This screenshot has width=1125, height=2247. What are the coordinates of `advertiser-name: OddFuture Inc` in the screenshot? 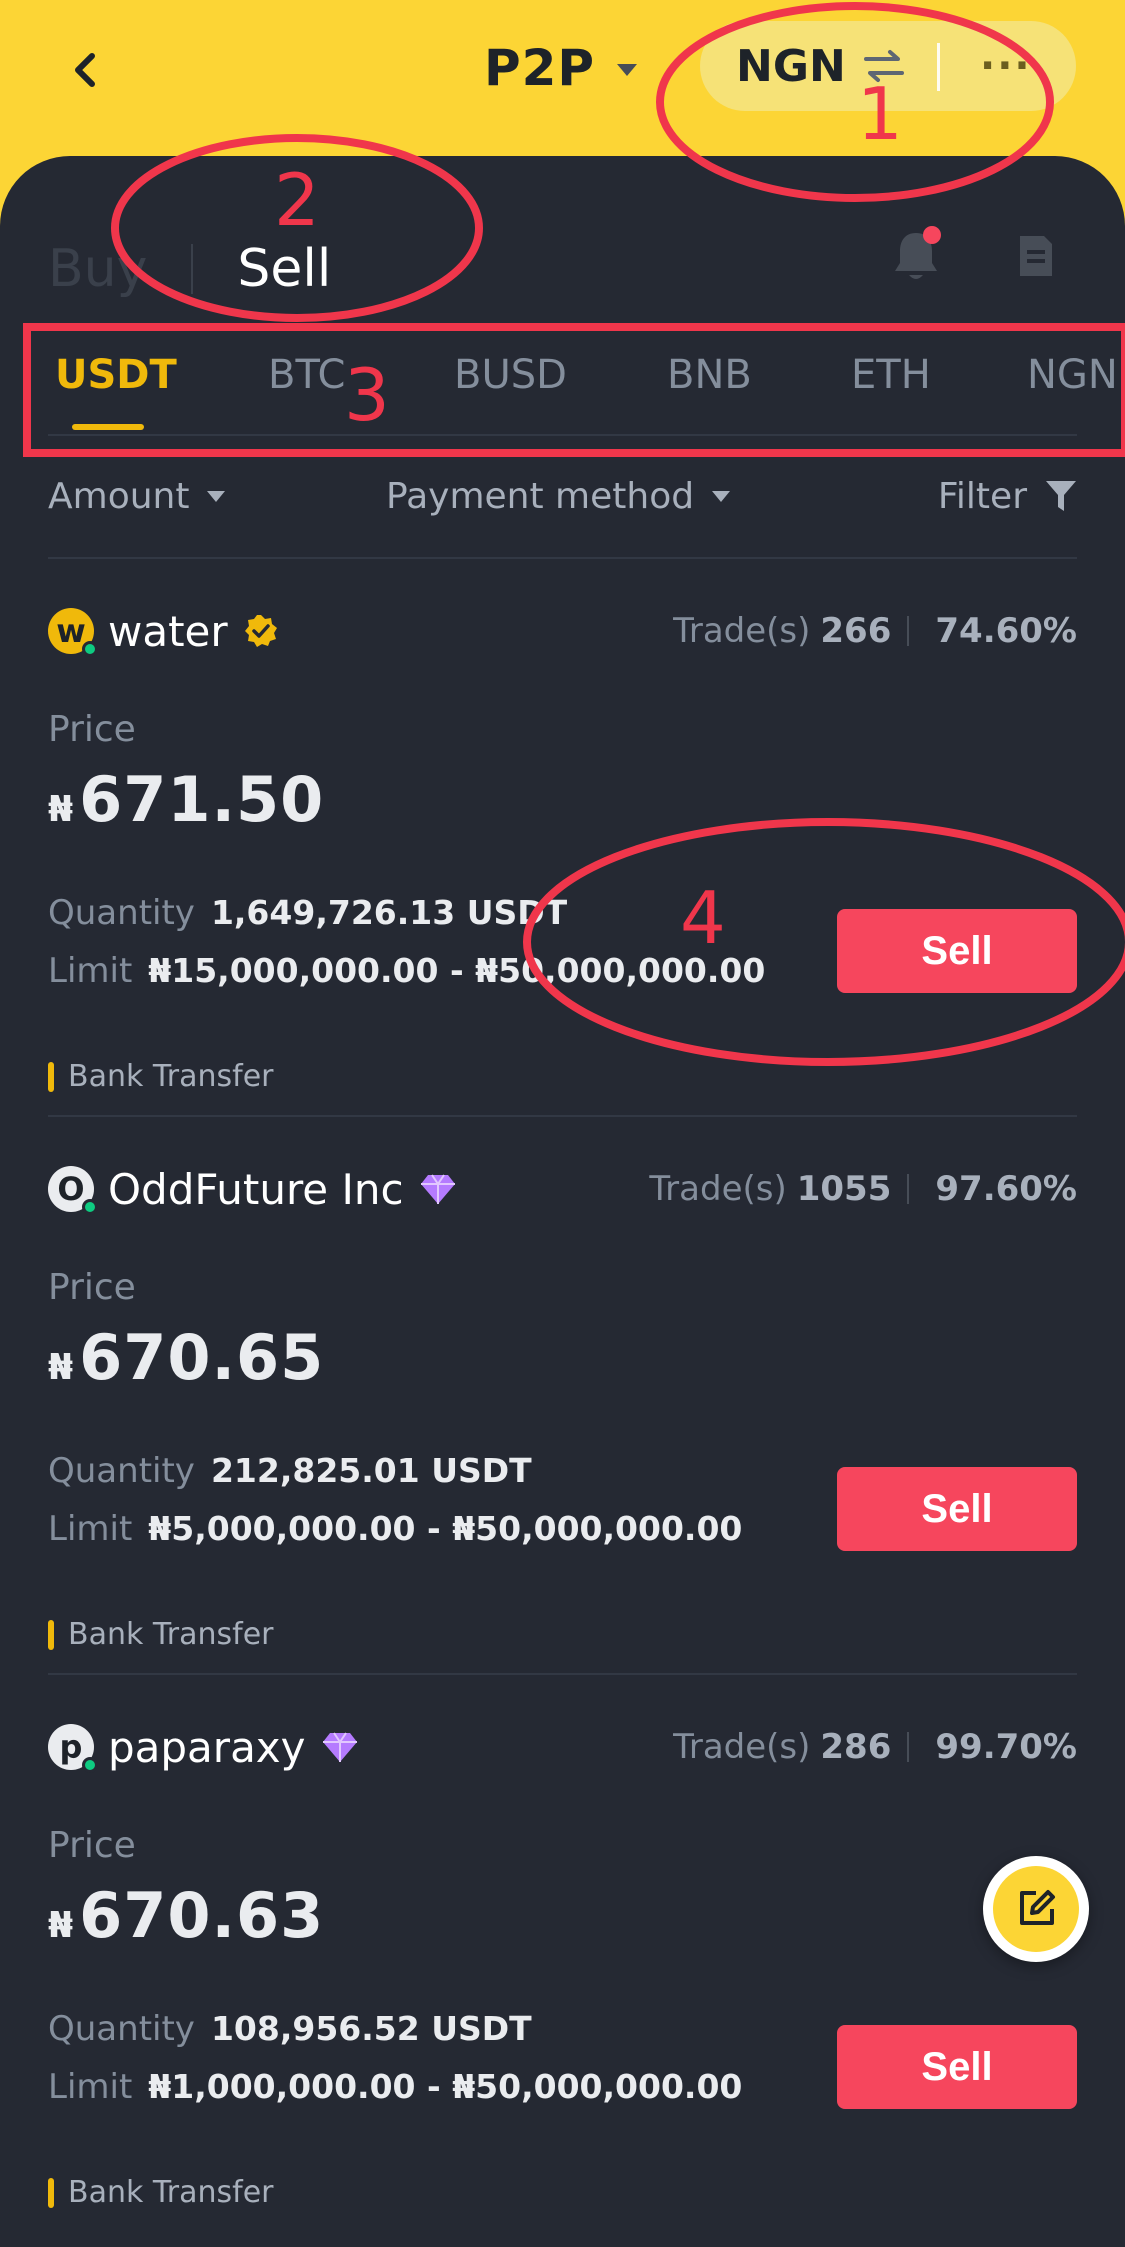 It's located at (256, 1189).